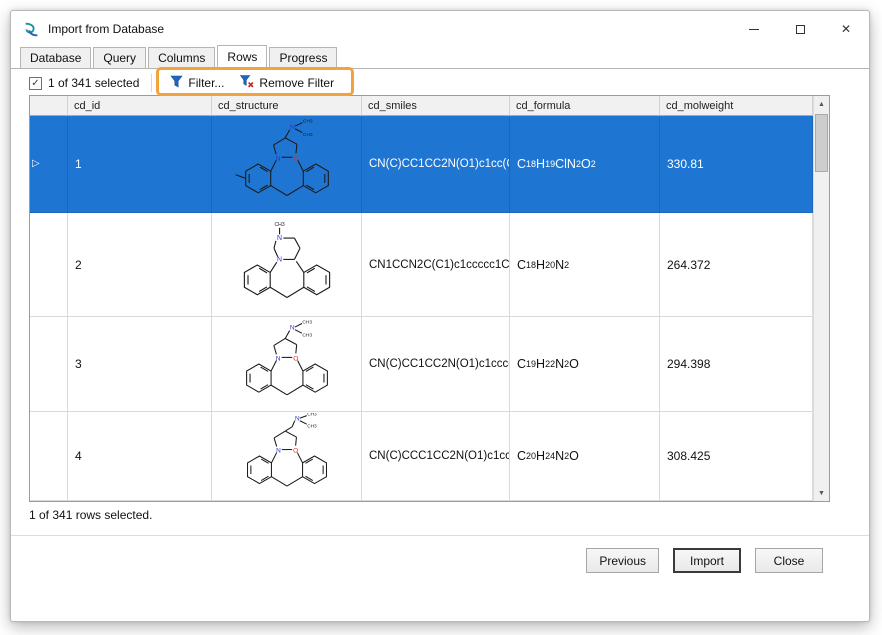  Describe the element at coordinates (120, 57) in the screenshot. I see `tab-query: Query` at that location.